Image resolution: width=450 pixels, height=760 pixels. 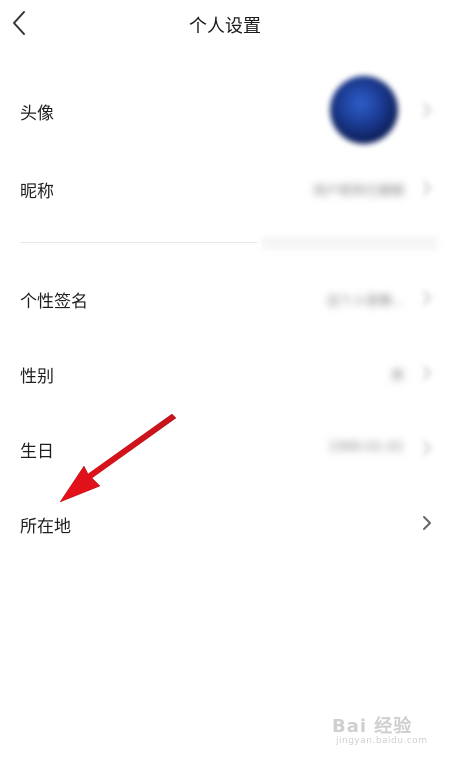 I want to click on watermark: Bai 经验 jingyan.baidu.com, so click(x=387, y=732).